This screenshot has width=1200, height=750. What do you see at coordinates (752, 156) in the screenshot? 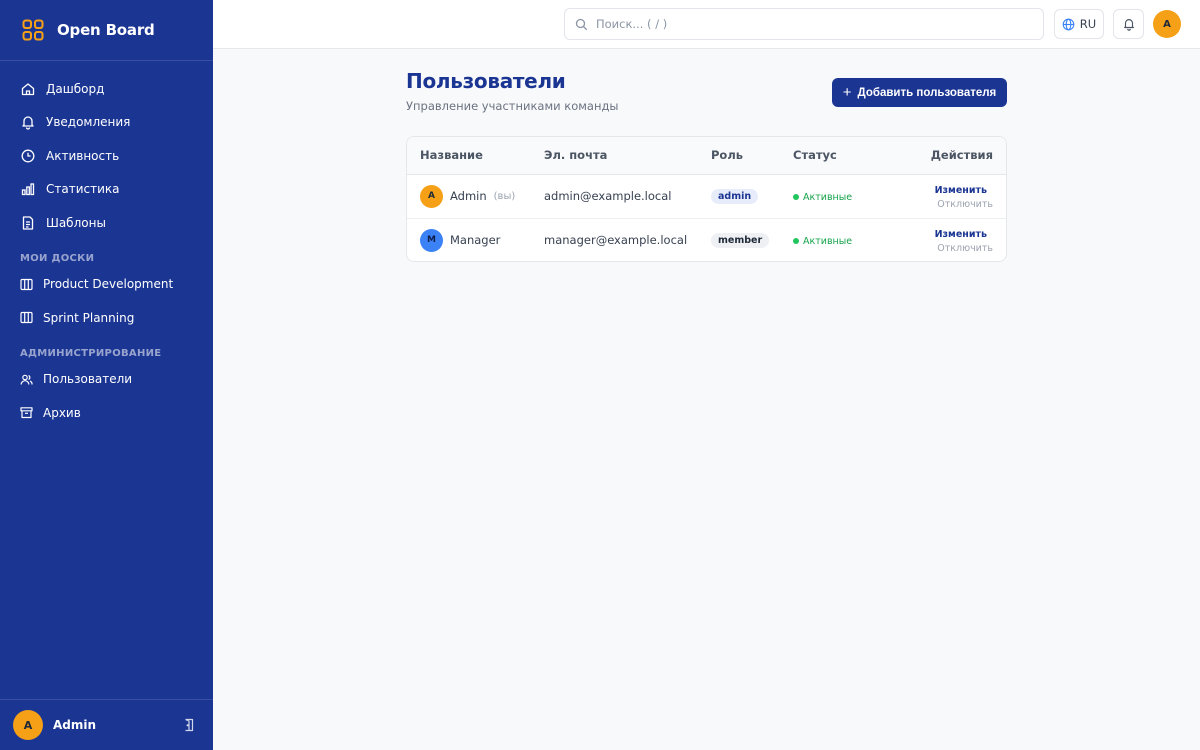
I see `column-header-role: Роль` at bounding box center [752, 156].